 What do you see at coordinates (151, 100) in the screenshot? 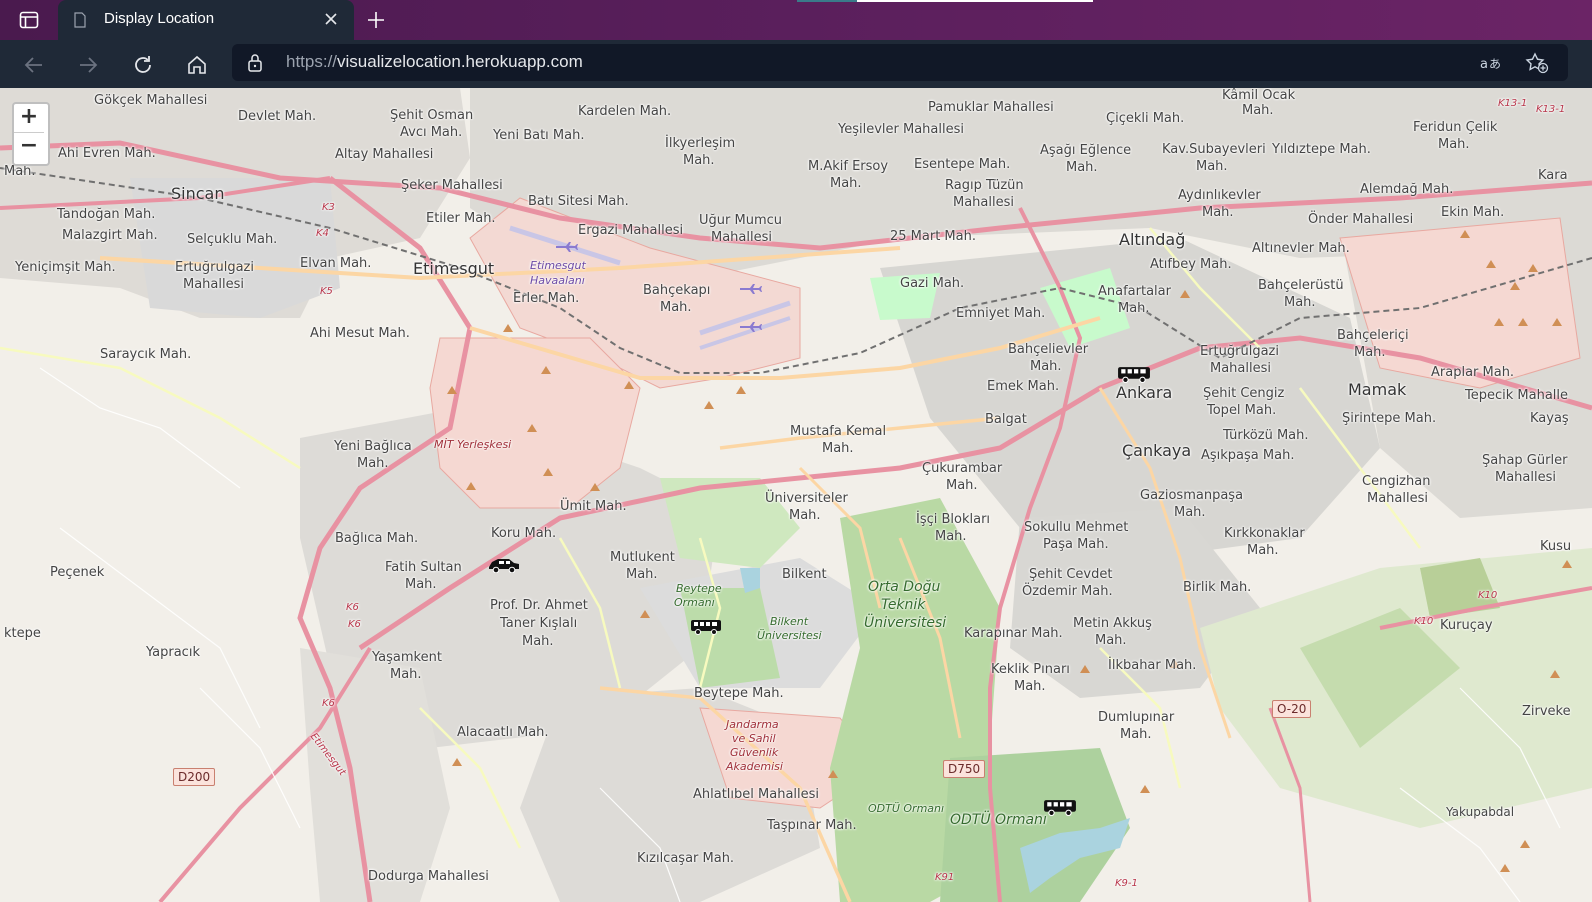
I see `place-label: Gökçek Mahallesi` at bounding box center [151, 100].